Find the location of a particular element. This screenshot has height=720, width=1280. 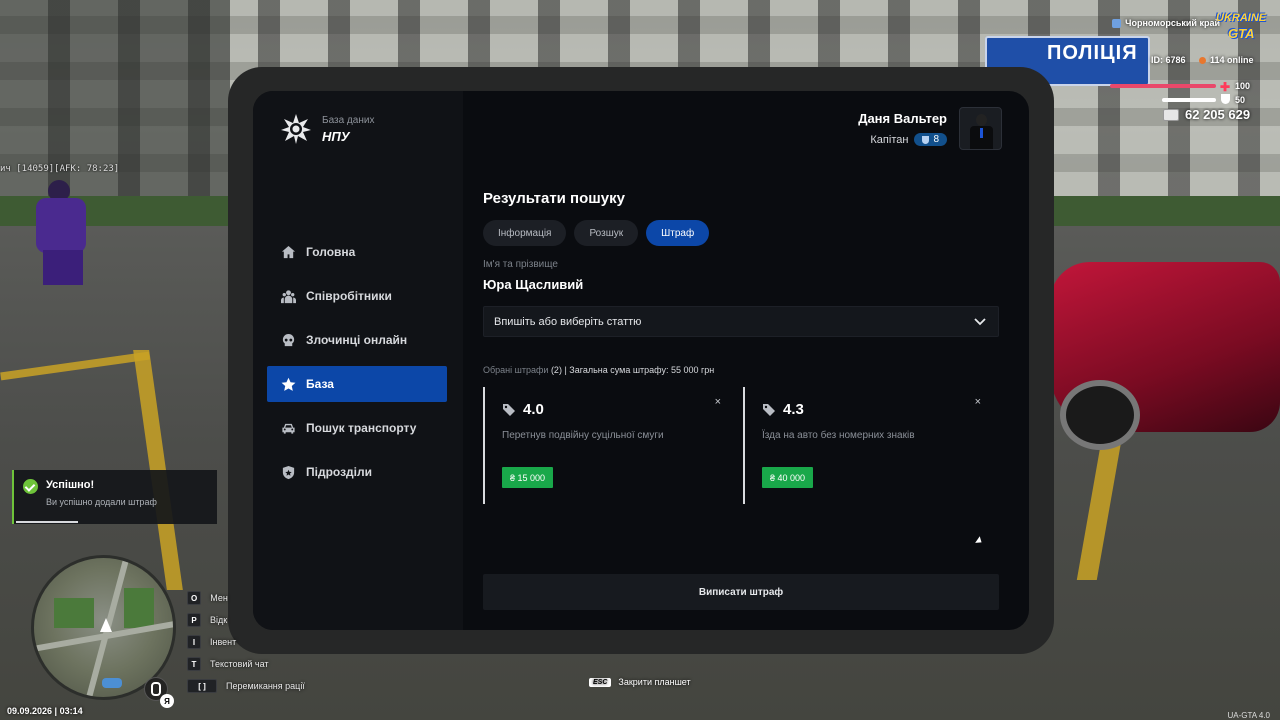

player-id: ID: 6786 is located at coordinates (1168, 60).